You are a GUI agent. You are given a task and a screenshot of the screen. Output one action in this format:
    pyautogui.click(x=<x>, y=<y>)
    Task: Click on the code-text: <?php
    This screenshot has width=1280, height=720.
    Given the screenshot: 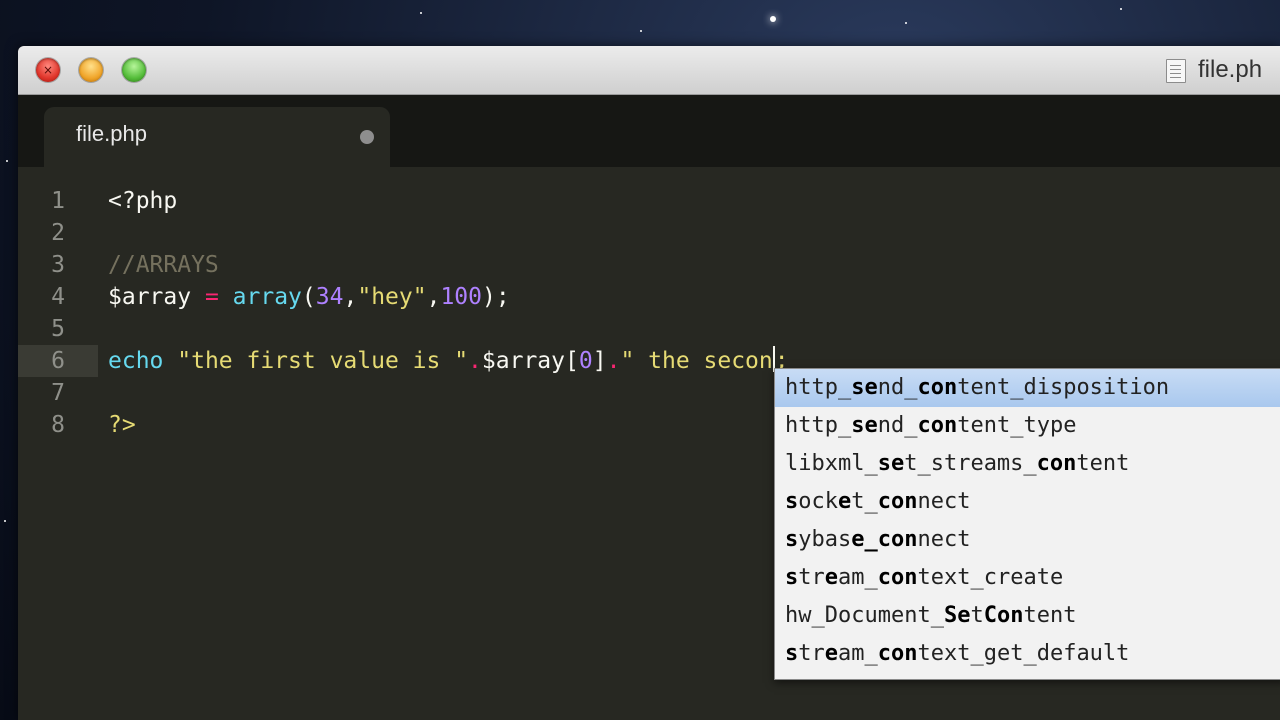 What is the action you would take?
    pyautogui.click(x=142, y=201)
    